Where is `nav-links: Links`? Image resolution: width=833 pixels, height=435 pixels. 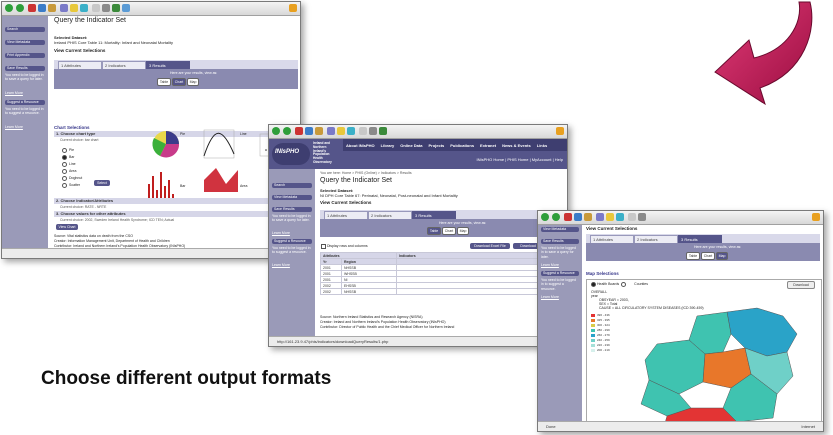 nav-links: Links is located at coordinates (542, 145).